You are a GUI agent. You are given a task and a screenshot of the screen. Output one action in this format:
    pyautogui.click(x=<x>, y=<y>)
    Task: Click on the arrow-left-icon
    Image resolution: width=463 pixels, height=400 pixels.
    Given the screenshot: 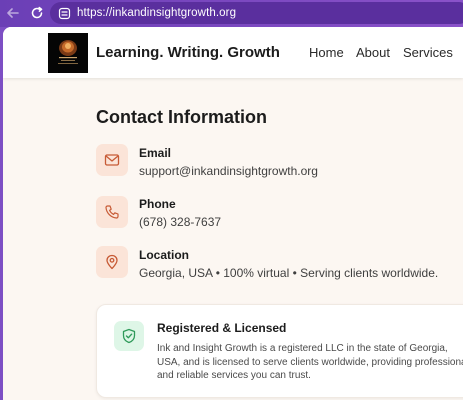 What is the action you would take?
    pyautogui.click(x=13, y=13)
    